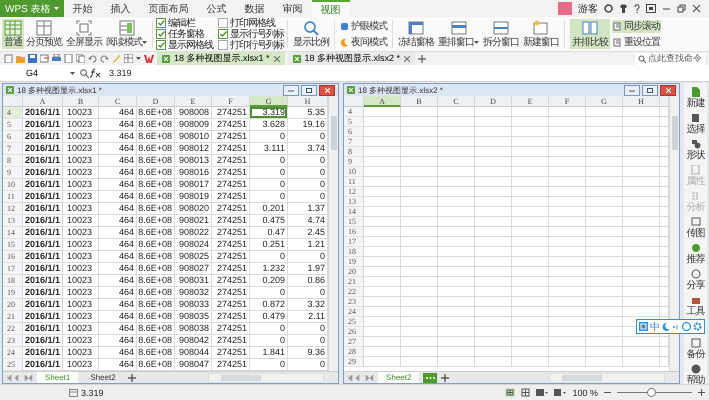 Image resolution: width=709 pixels, height=400 pixels. I want to click on table-cell: 908021, so click(193, 221).